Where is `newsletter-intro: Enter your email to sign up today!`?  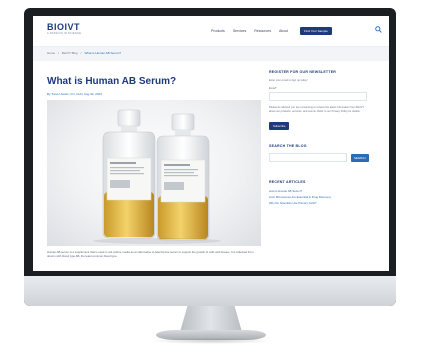 newsletter-intro: Enter your email to sign up today! is located at coordinates (288, 80).